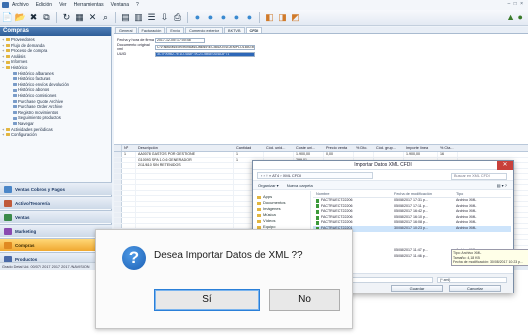  Describe the element at coordinates (478, 194) in the screenshot. I see `column-type: Tipo` at that location.